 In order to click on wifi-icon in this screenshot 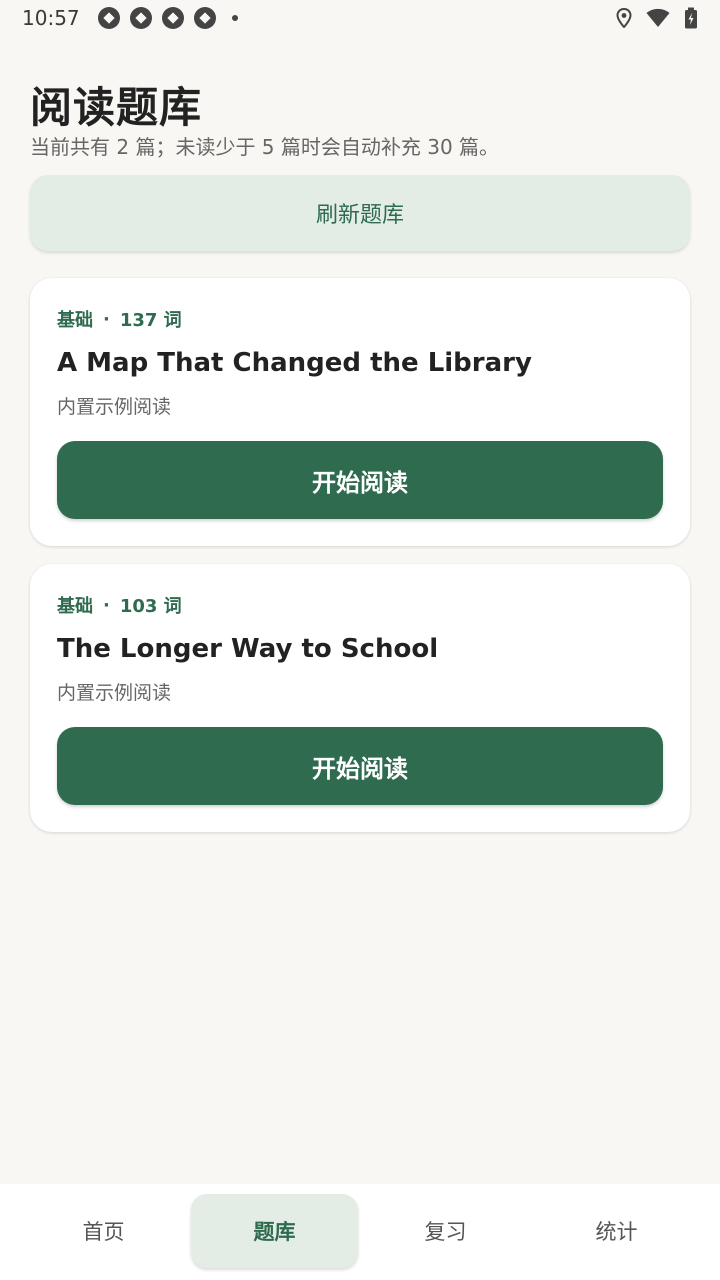, I will do `click(658, 18)`.